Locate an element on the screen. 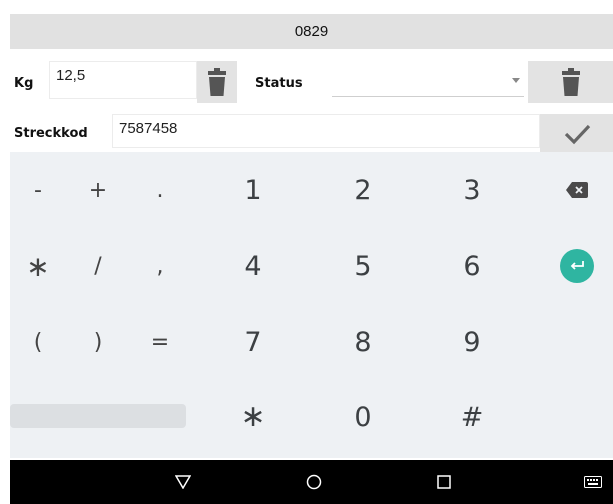 The width and height of the screenshot is (613, 504). key-6: 6 is located at coordinates (472, 266).